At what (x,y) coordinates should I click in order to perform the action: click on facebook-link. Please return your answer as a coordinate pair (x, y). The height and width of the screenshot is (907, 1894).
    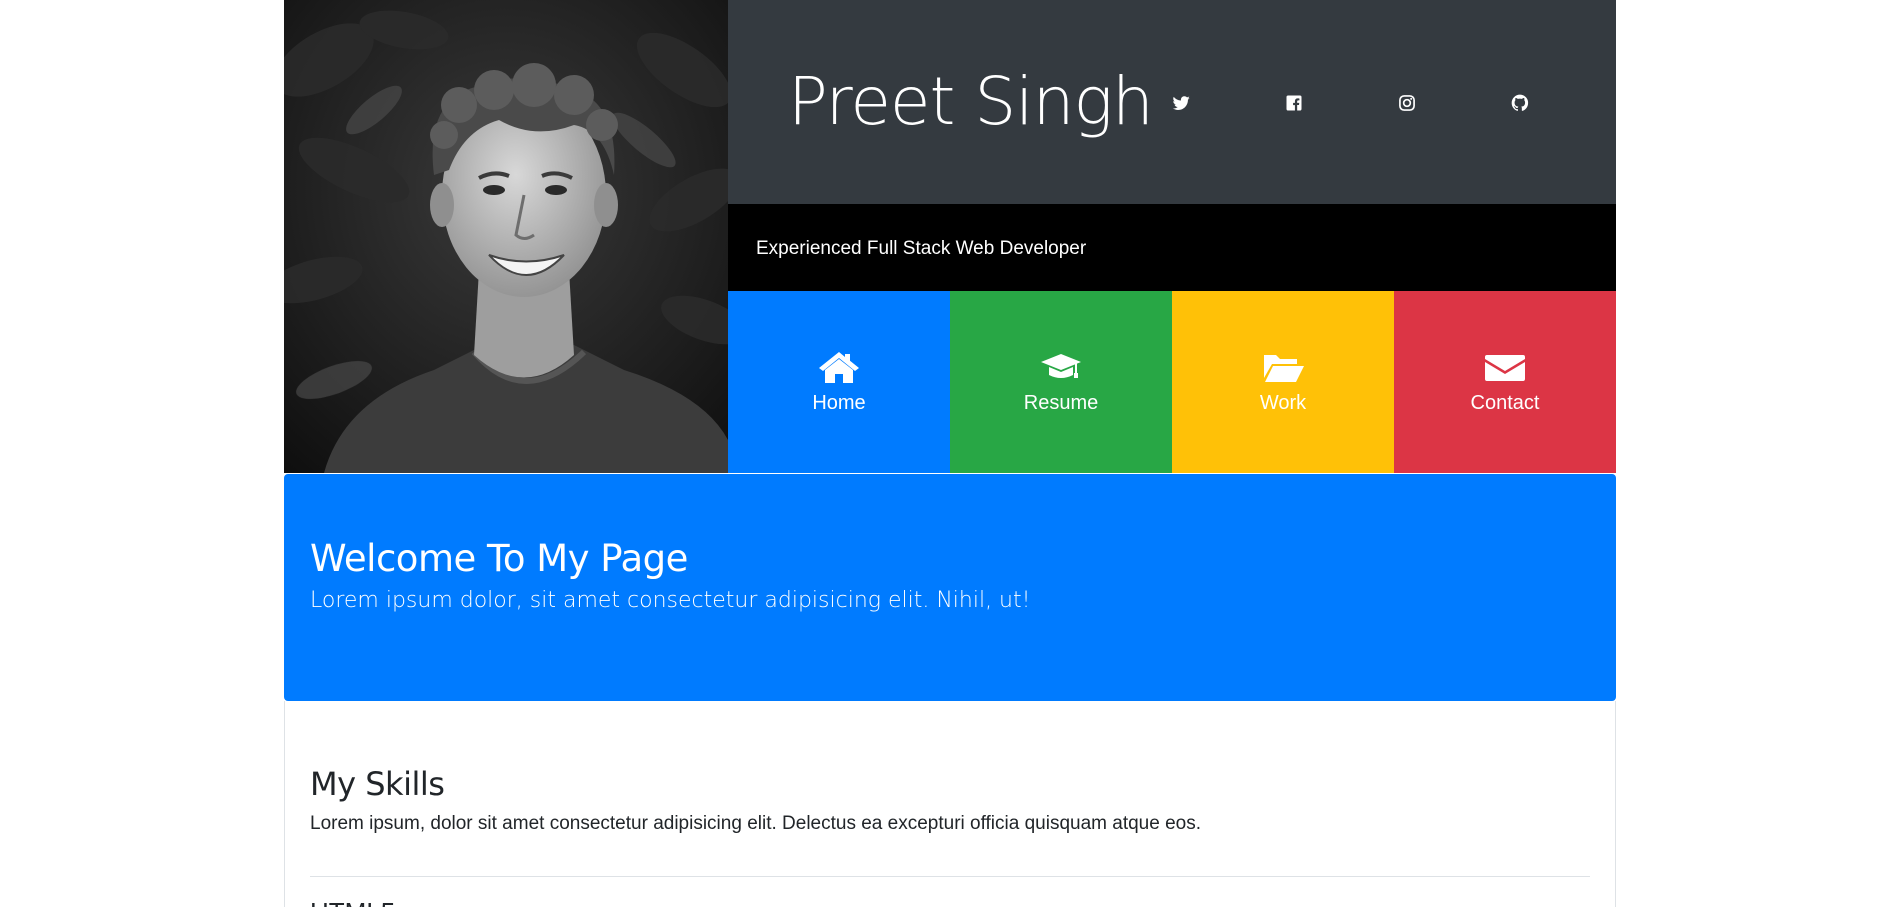
    Looking at the image, I should click on (1293, 103).